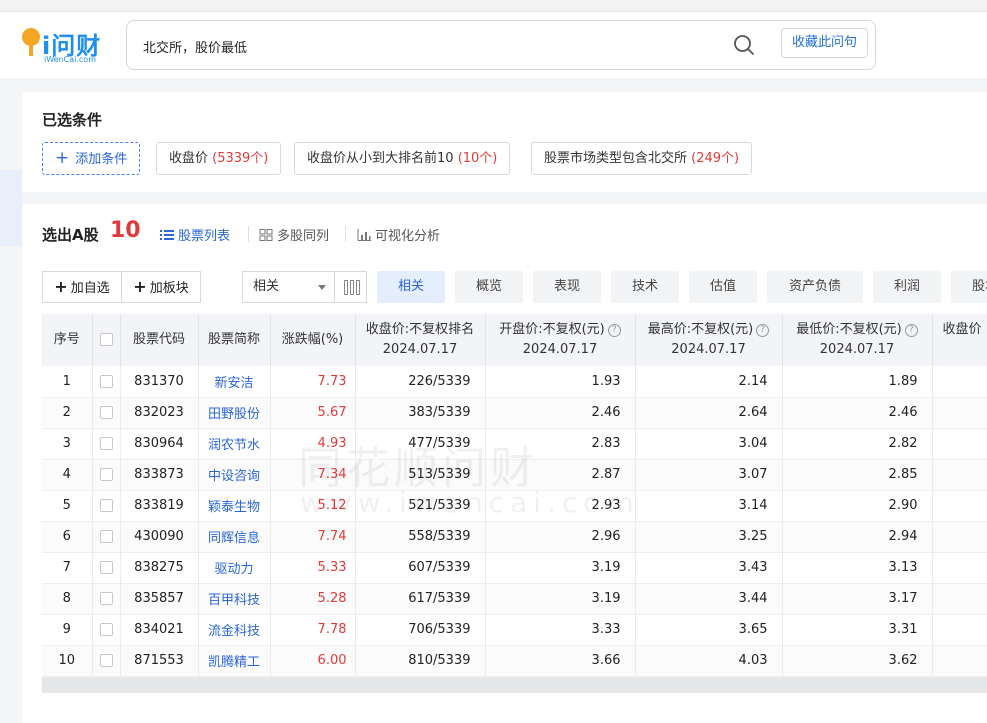 The width and height of the screenshot is (987, 723). What do you see at coordinates (234, 506) in the screenshot?
I see `stock-name-link: 颖泰生物` at bounding box center [234, 506].